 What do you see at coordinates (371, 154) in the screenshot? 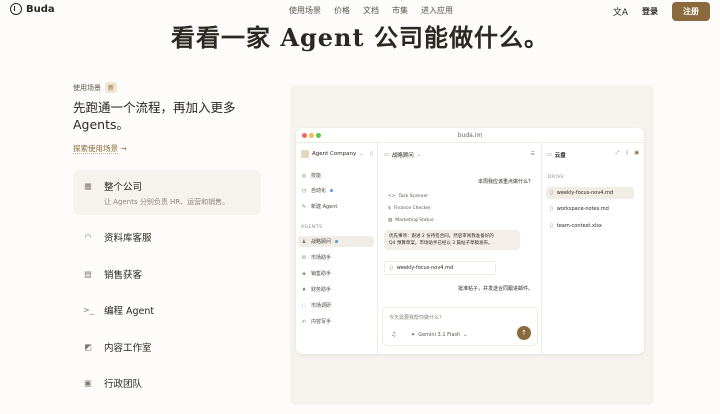
I see `sidebar-toggle-icon: ▯` at bounding box center [371, 154].